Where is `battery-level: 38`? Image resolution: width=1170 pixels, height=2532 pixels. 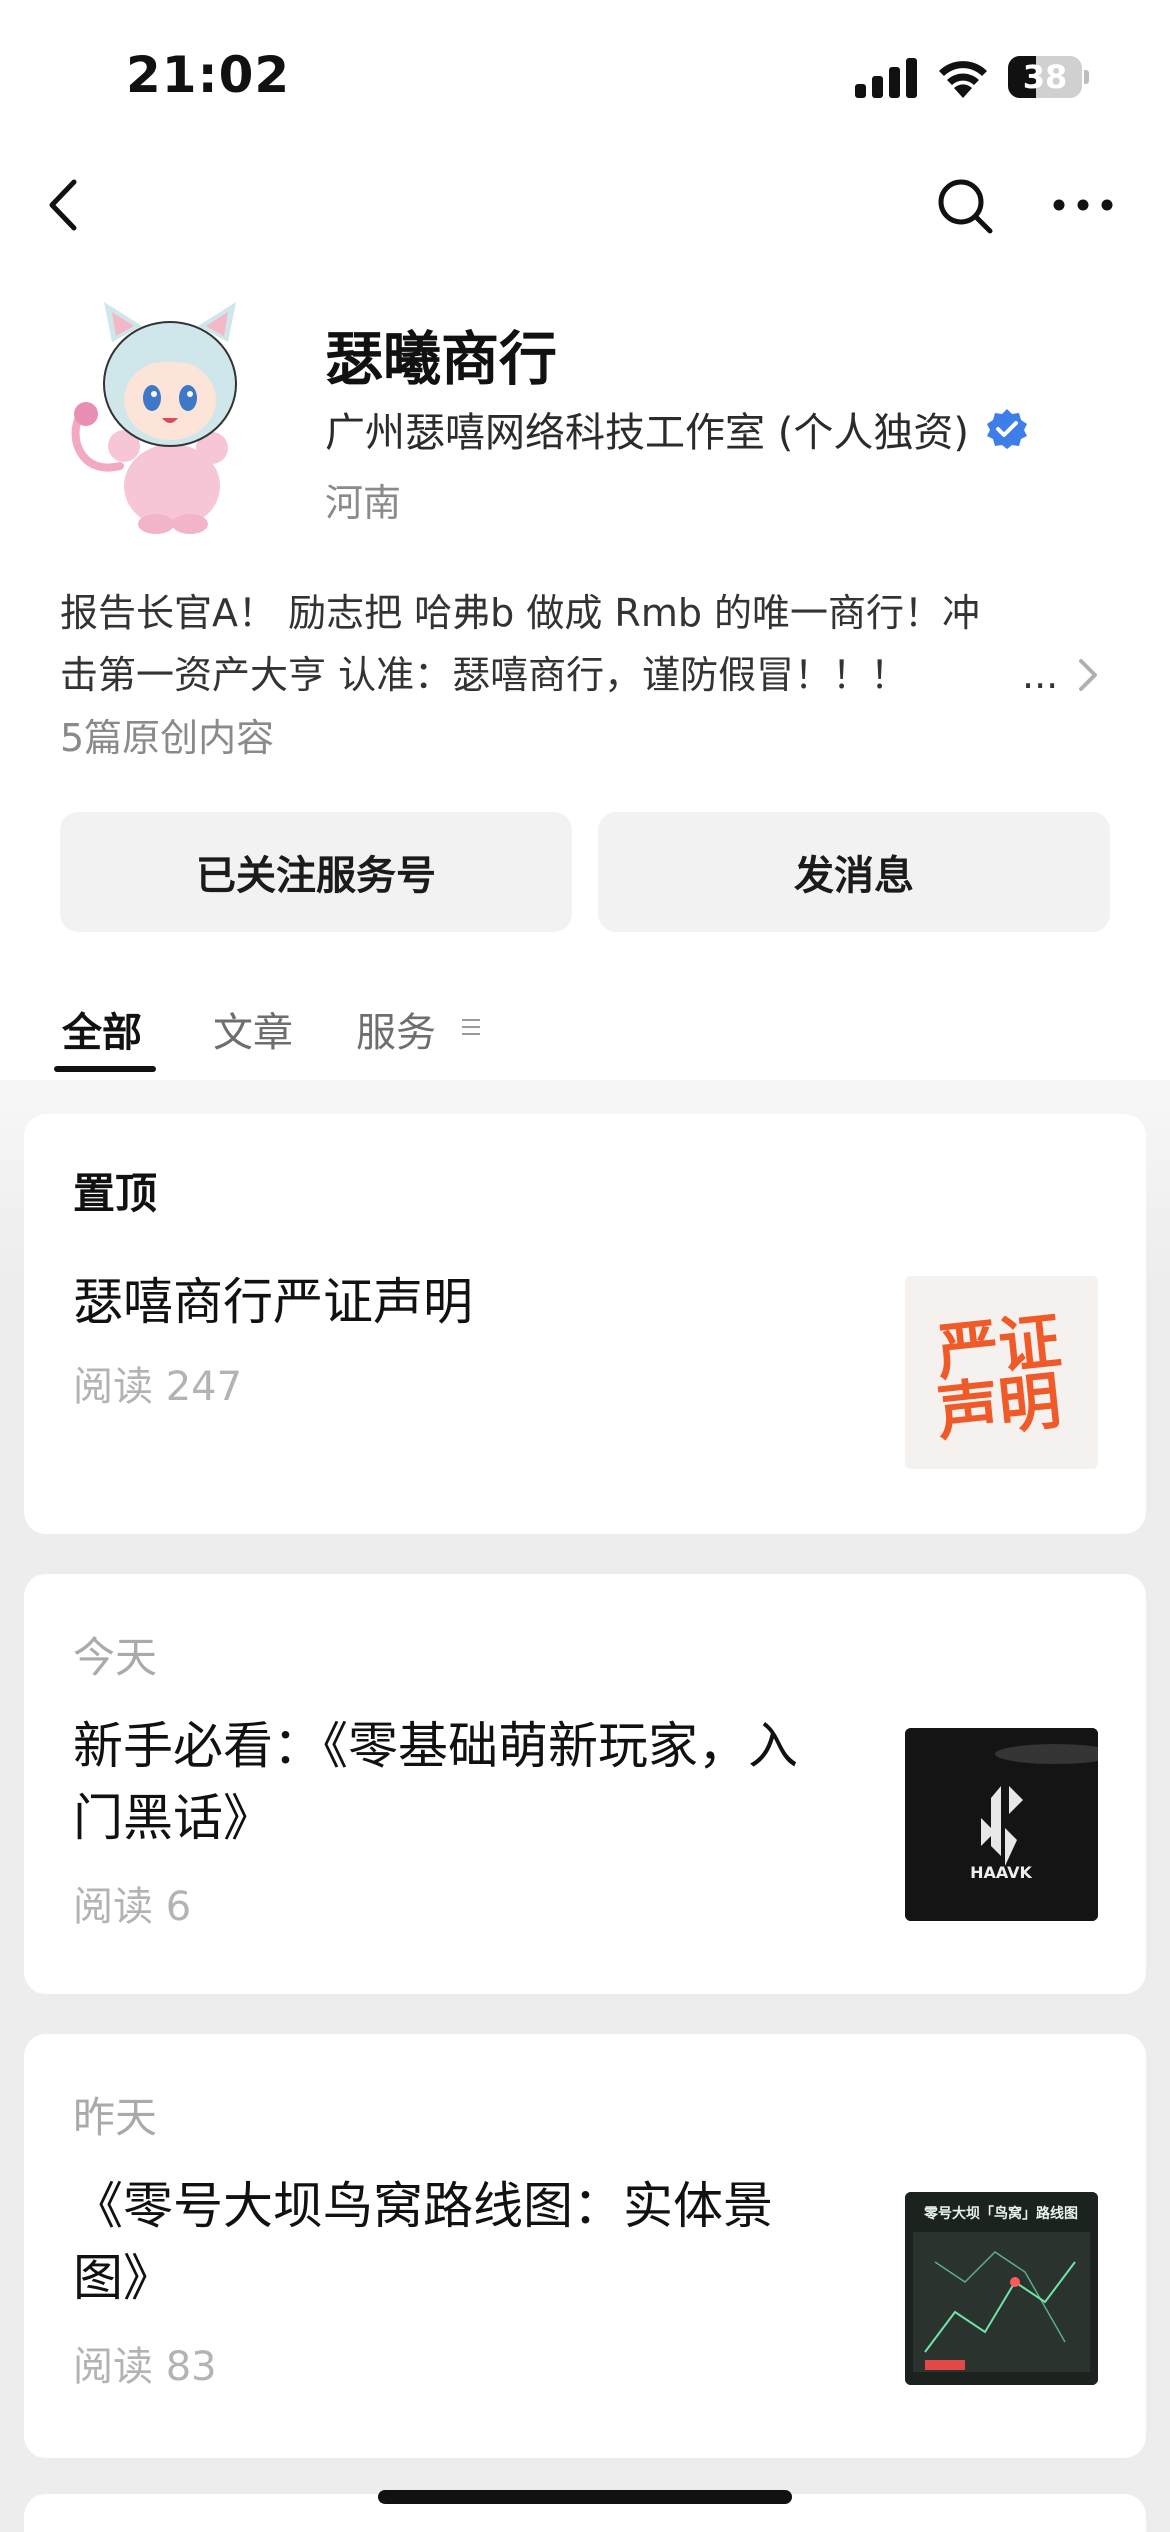
battery-level: 38 is located at coordinates (1045, 77).